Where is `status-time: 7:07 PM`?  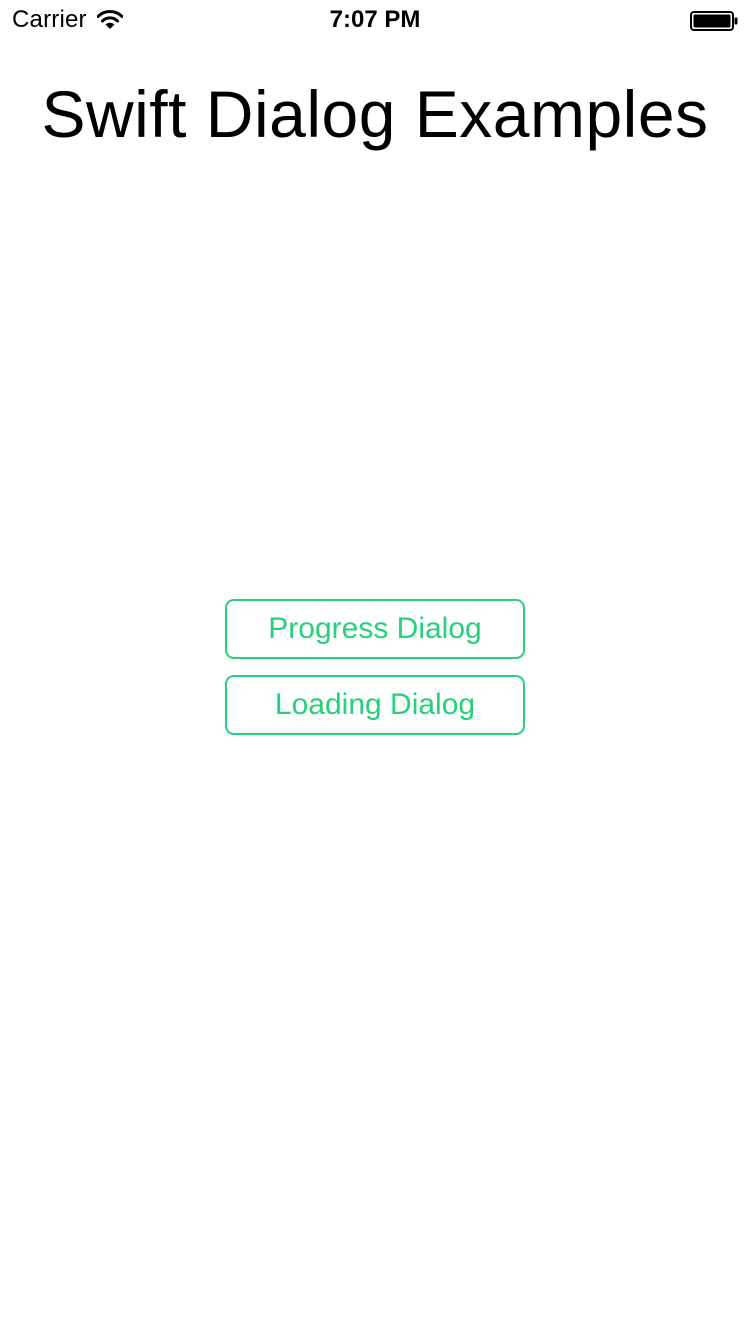 status-time: 7:07 PM is located at coordinates (375, 19).